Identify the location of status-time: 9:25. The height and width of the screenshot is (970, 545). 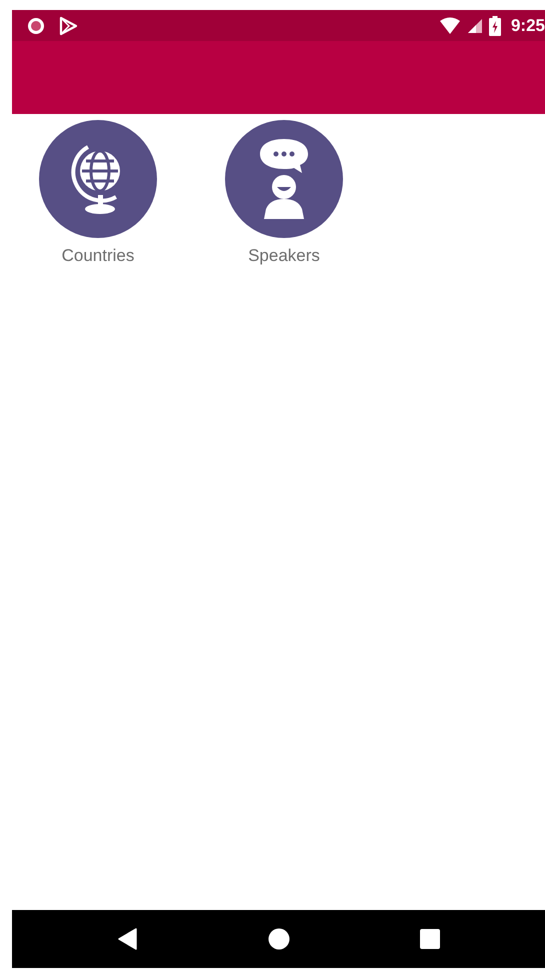
(527, 26).